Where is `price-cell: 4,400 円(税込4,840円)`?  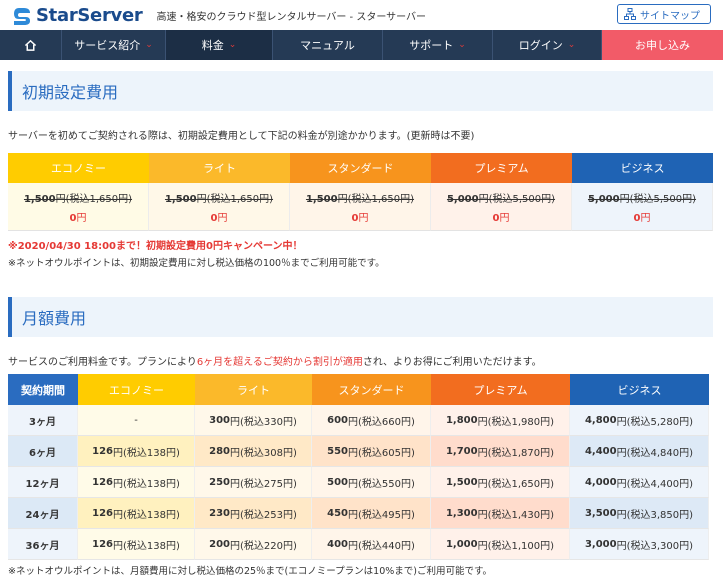
price-cell: 4,400 円(税込4,840円) is located at coordinates (639, 451).